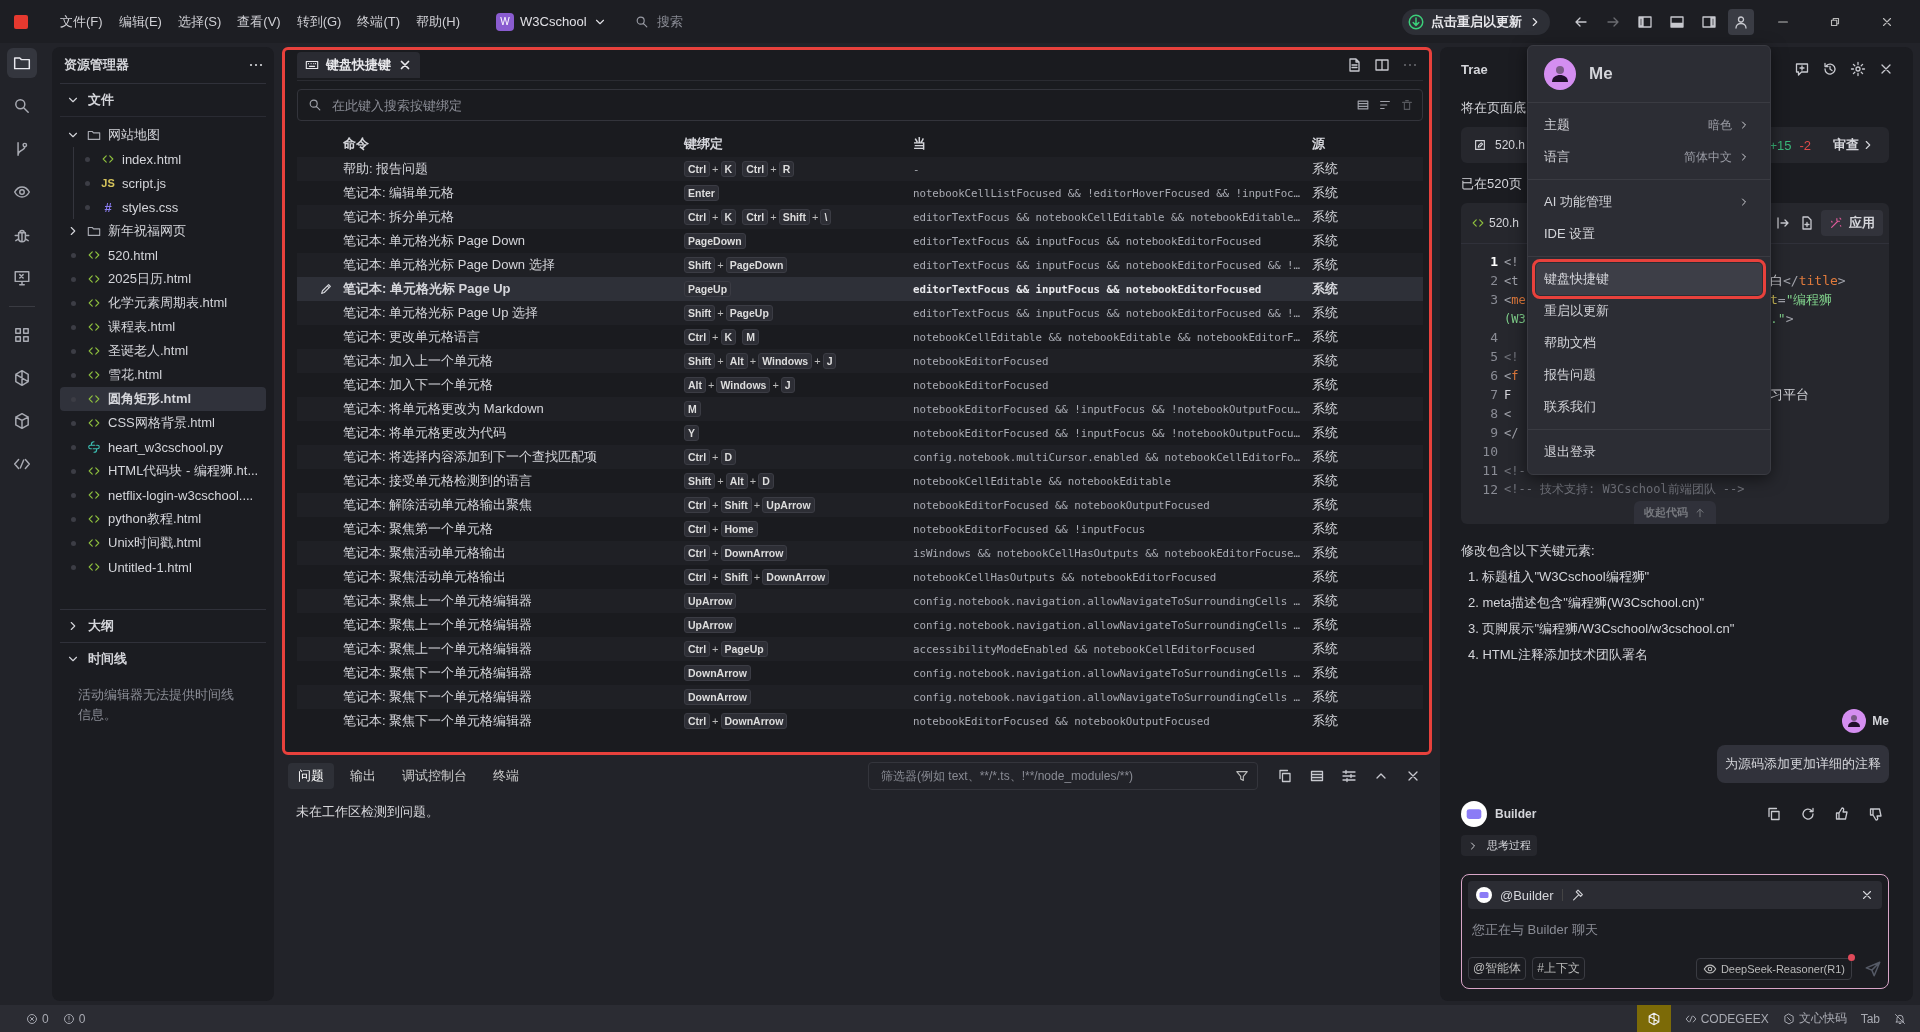 The height and width of the screenshot is (1032, 1920). Describe the element at coordinates (860, 361) in the screenshot. I see `table-row: 笔记本: 加入上一个单元格 Shift + Alt + Windows + J notebookEditorFocused 系统` at that location.